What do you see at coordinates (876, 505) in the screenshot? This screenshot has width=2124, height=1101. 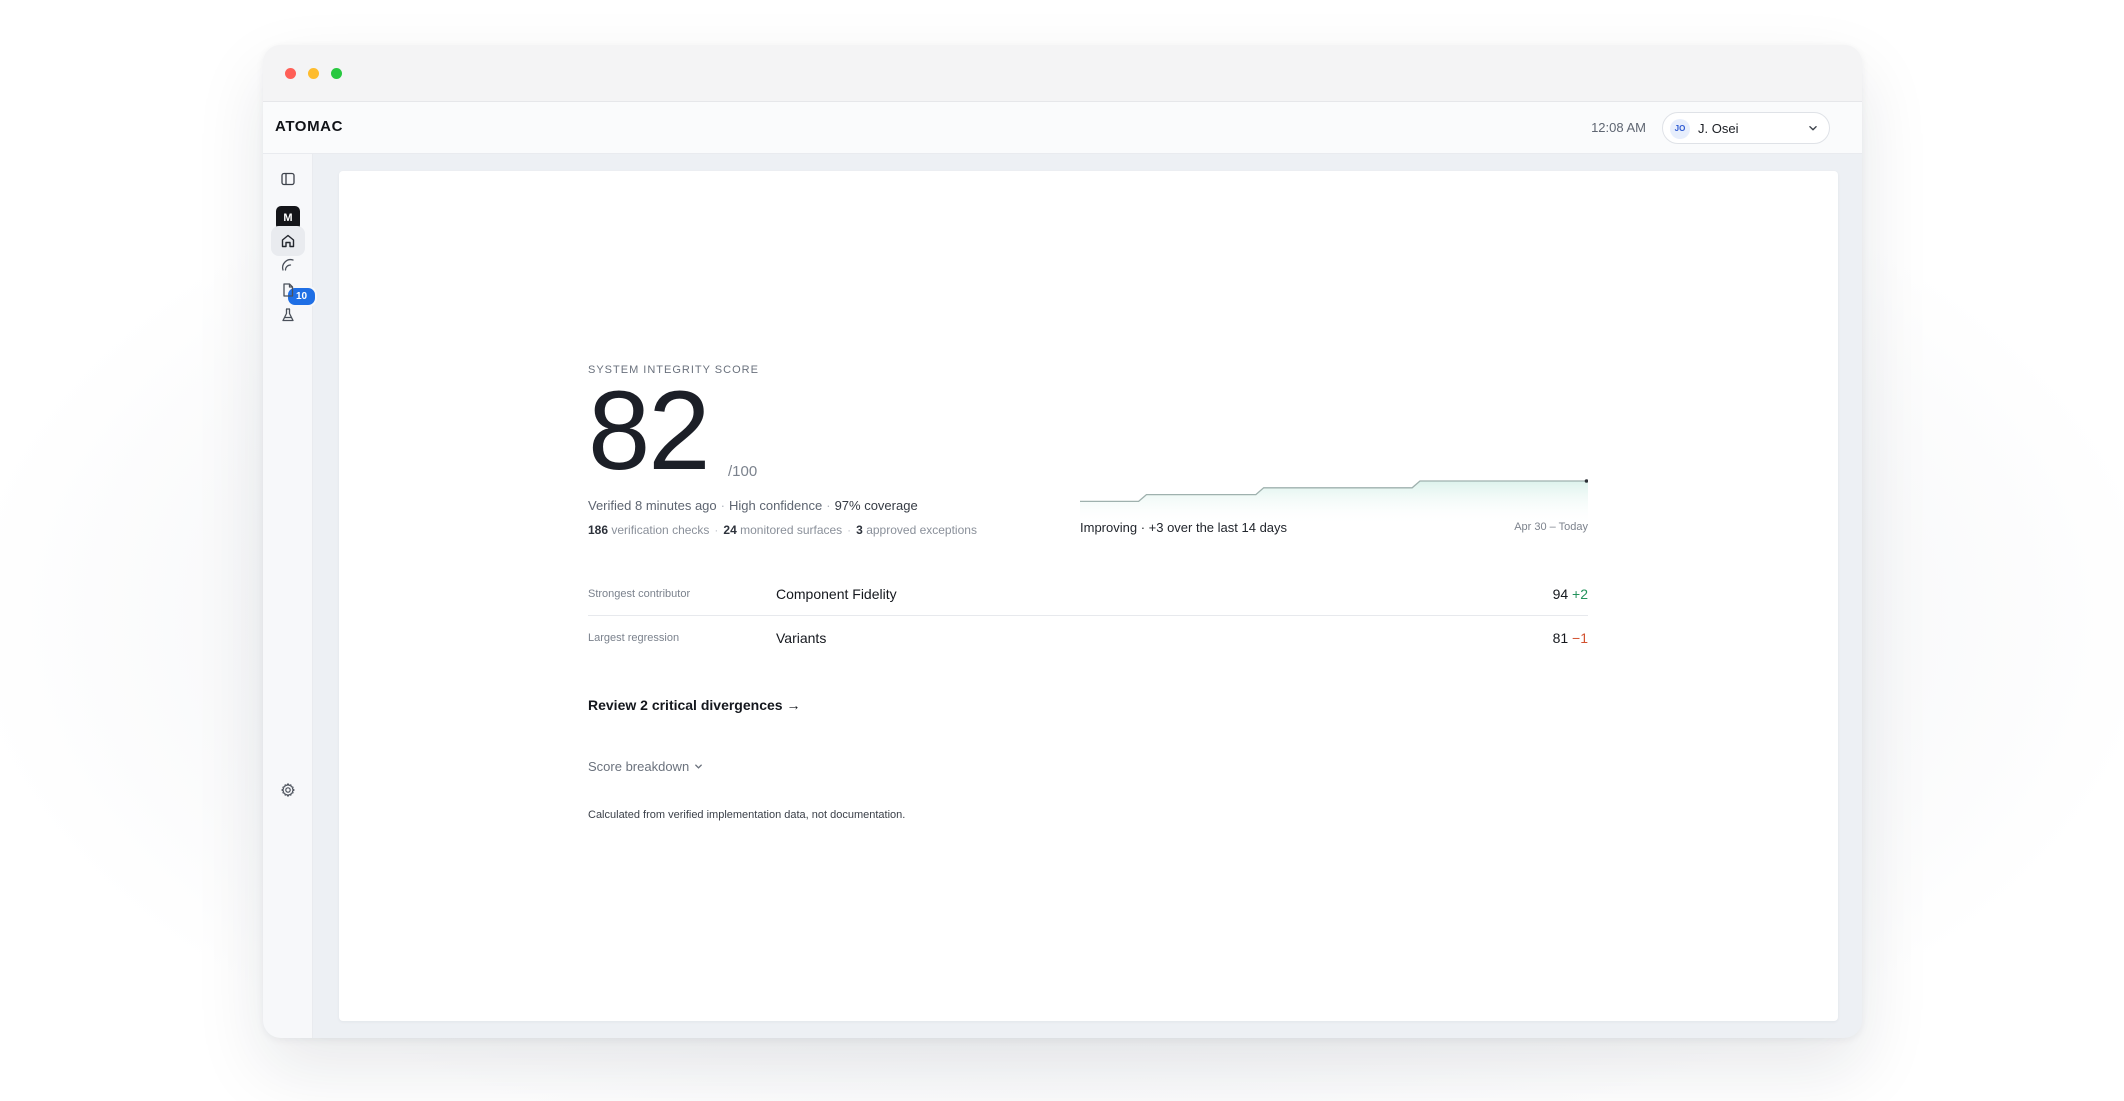 I see `coverage: 97% coverage` at bounding box center [876, 505].